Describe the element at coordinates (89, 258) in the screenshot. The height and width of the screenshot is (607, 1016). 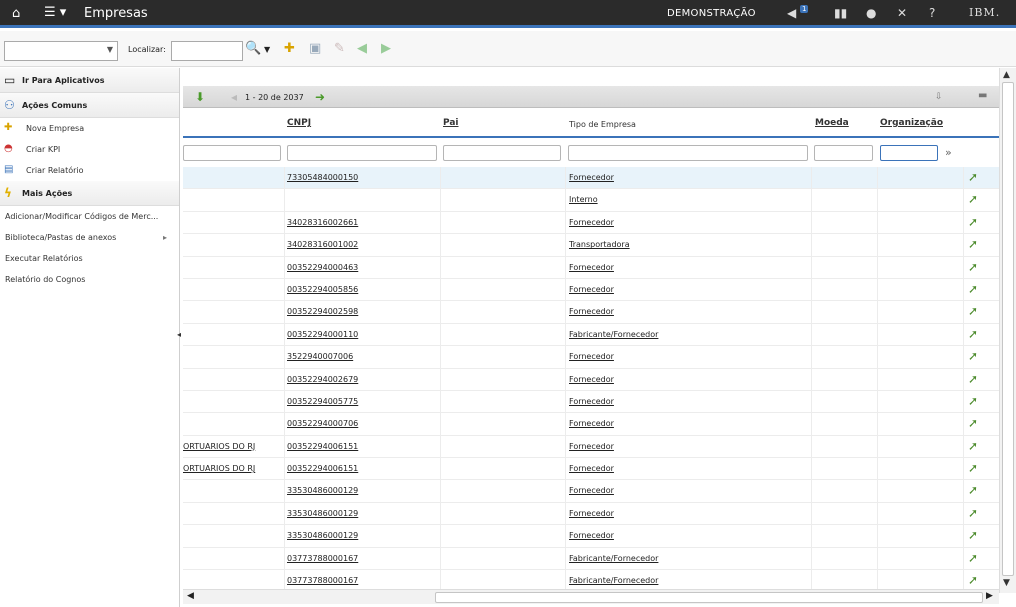
I see `sidebar-item-executar-relatorios: Executar Relatórios` at that location.